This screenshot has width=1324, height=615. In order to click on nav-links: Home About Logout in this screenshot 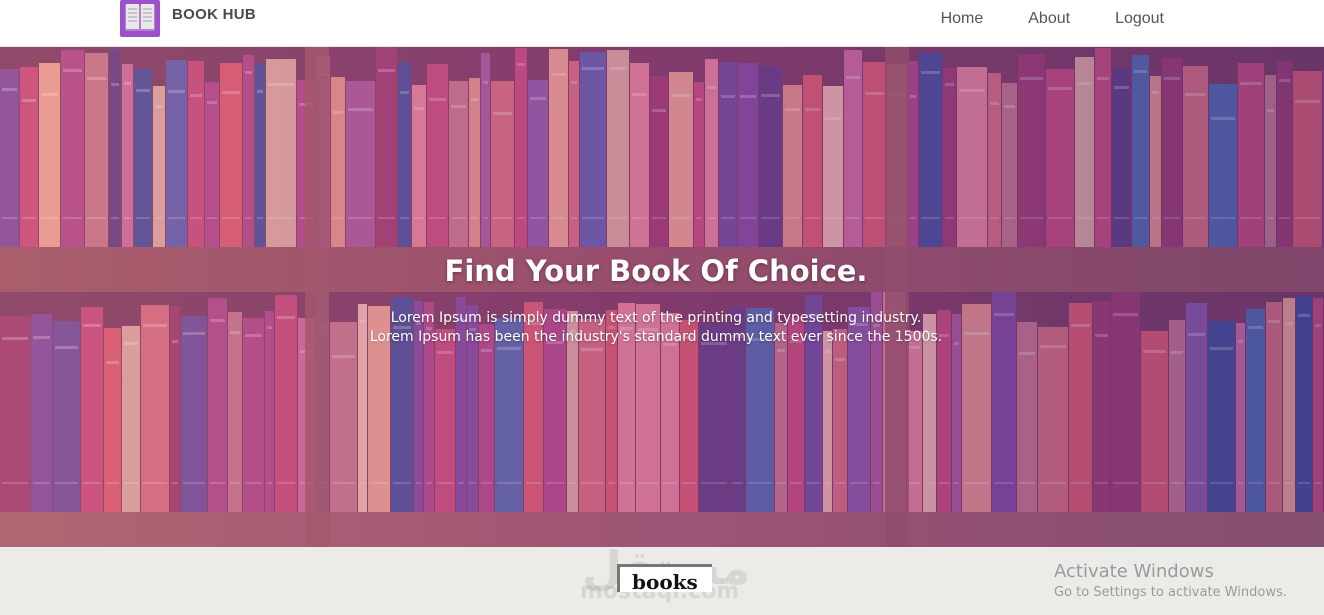, I will do `click(1030, 19)`.